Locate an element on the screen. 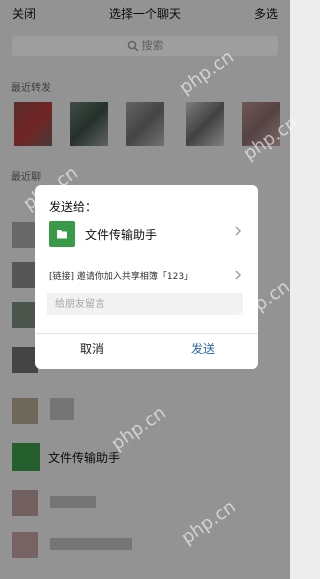  dialog-title: 发送给： is located at coordinates (73, 207).